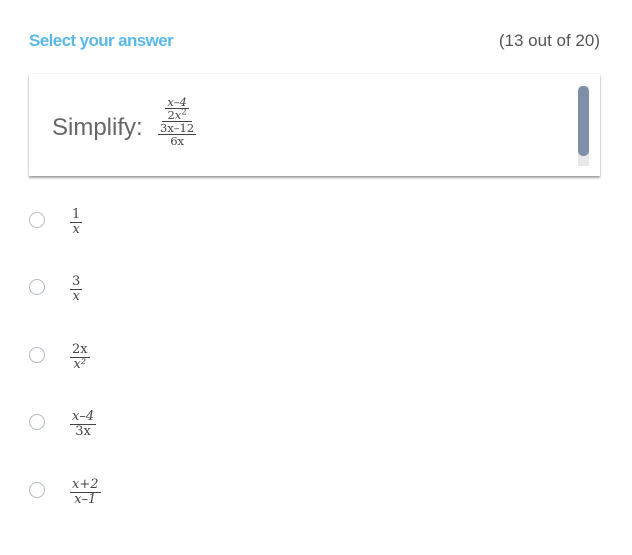 The height and width of the screenshot is (555, 632). Describe the element at coordinates (76, 289) in the screenshot. I see `option-fraction: 3 x` at that location.